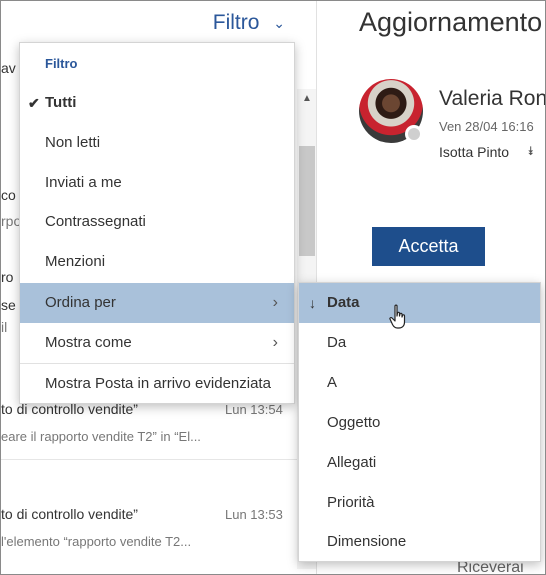 The image size is (546, 575). I want to click on list-item-fragment: il, so click(4, 327).